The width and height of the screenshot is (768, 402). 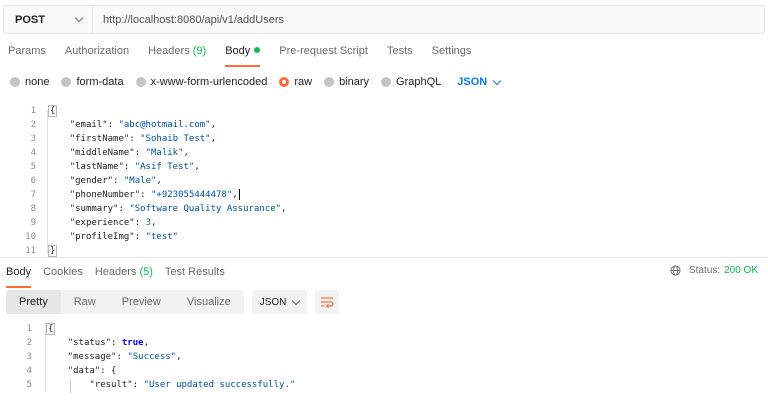 What do you see at coordinates (175, 139) in the screenshot?
I see `json-value: "Sohaib Test"` at bounding box center [175, 139].